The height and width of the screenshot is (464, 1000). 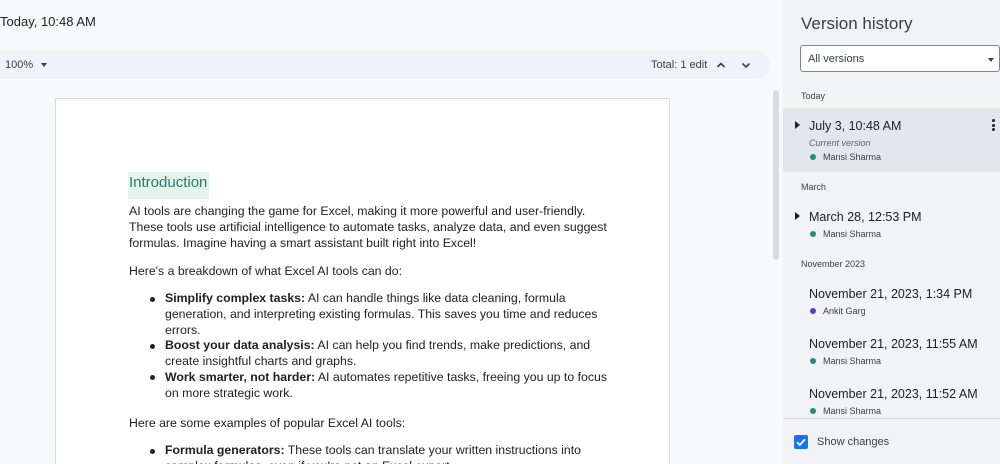 What do you see at coordinates (240, 376) in the screenshot?
I see `list-item-bold: Work smarter, not harder:` at bounding box center [240, 376].